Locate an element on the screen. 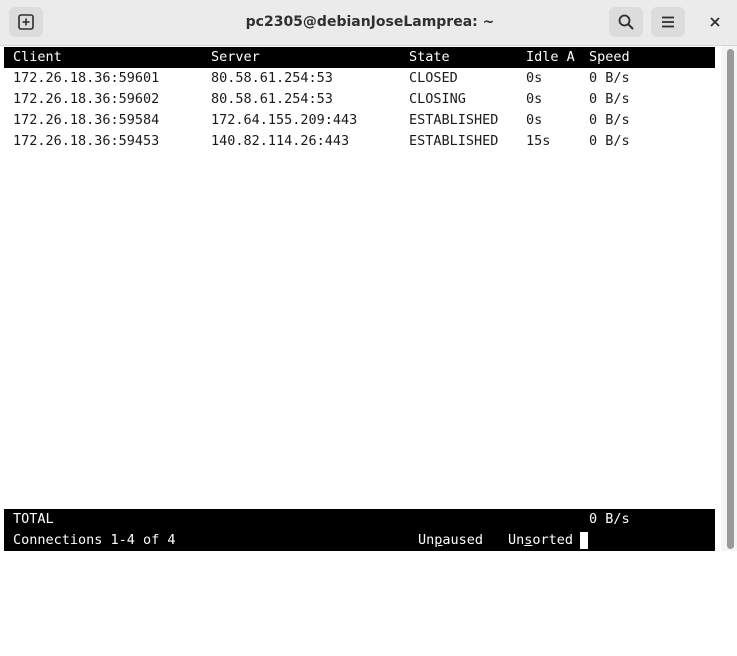 This screenshot has height=656, width=737. sort-status-suffix: orted is located at coordinates (553, 540).